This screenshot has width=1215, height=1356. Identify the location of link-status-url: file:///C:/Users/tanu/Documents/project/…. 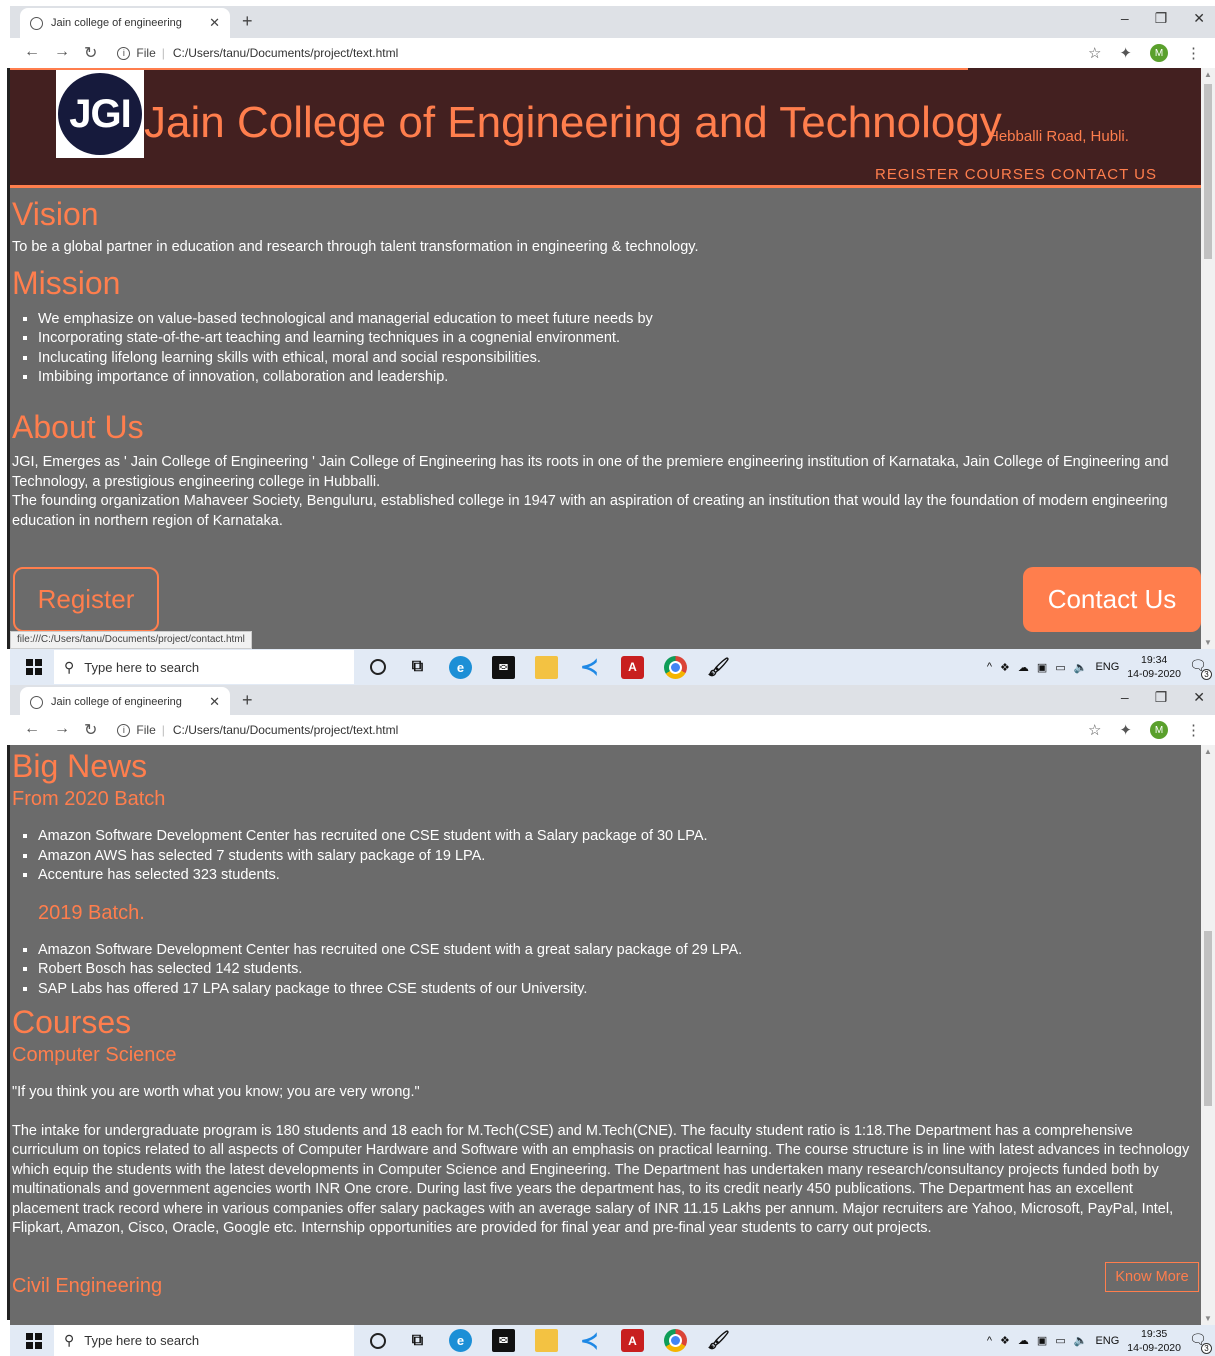
(131, 640).